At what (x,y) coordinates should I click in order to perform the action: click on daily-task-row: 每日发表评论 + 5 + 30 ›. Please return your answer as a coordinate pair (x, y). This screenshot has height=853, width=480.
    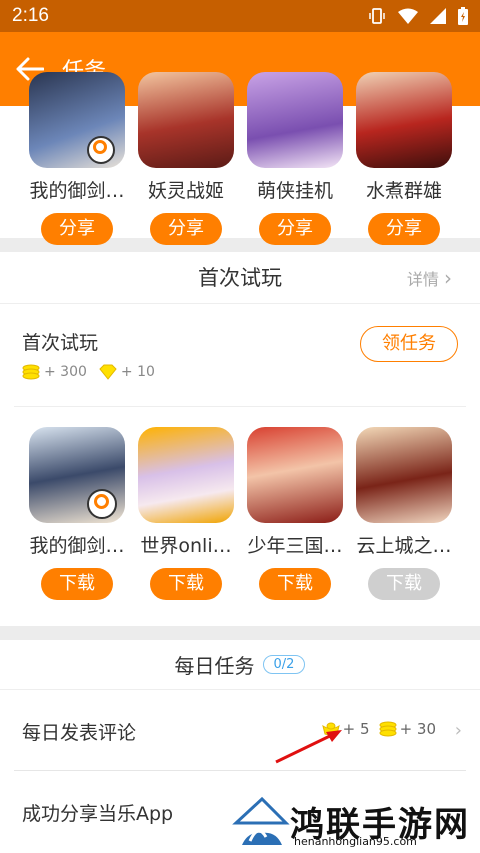
    Looking at the image, I should click on (240, 731).